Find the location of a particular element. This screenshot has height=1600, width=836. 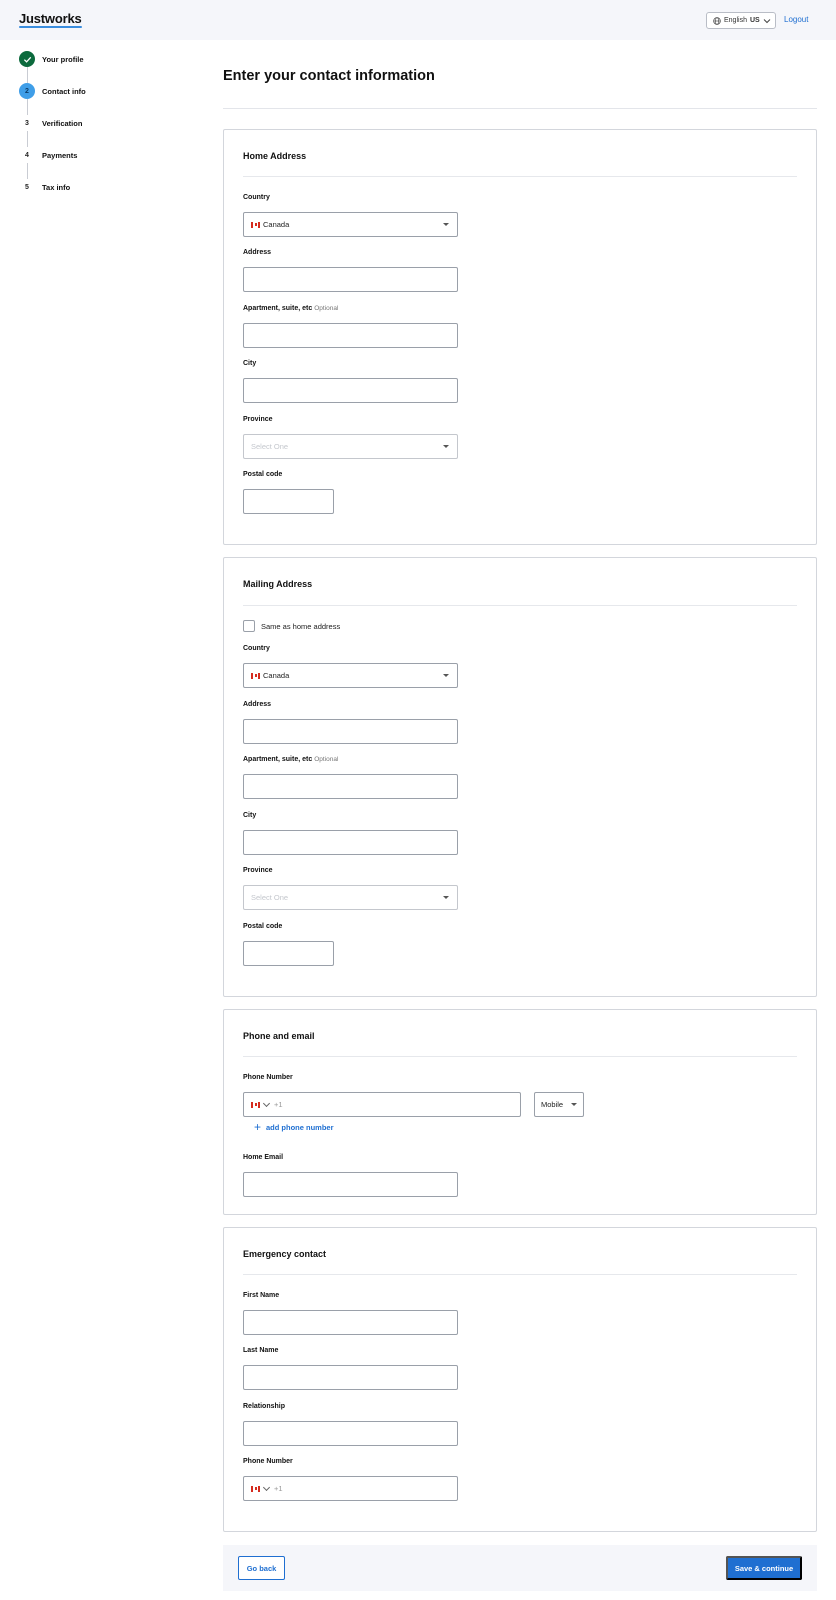

step-payments: 4 Payments is located at coordinates (109, 155).